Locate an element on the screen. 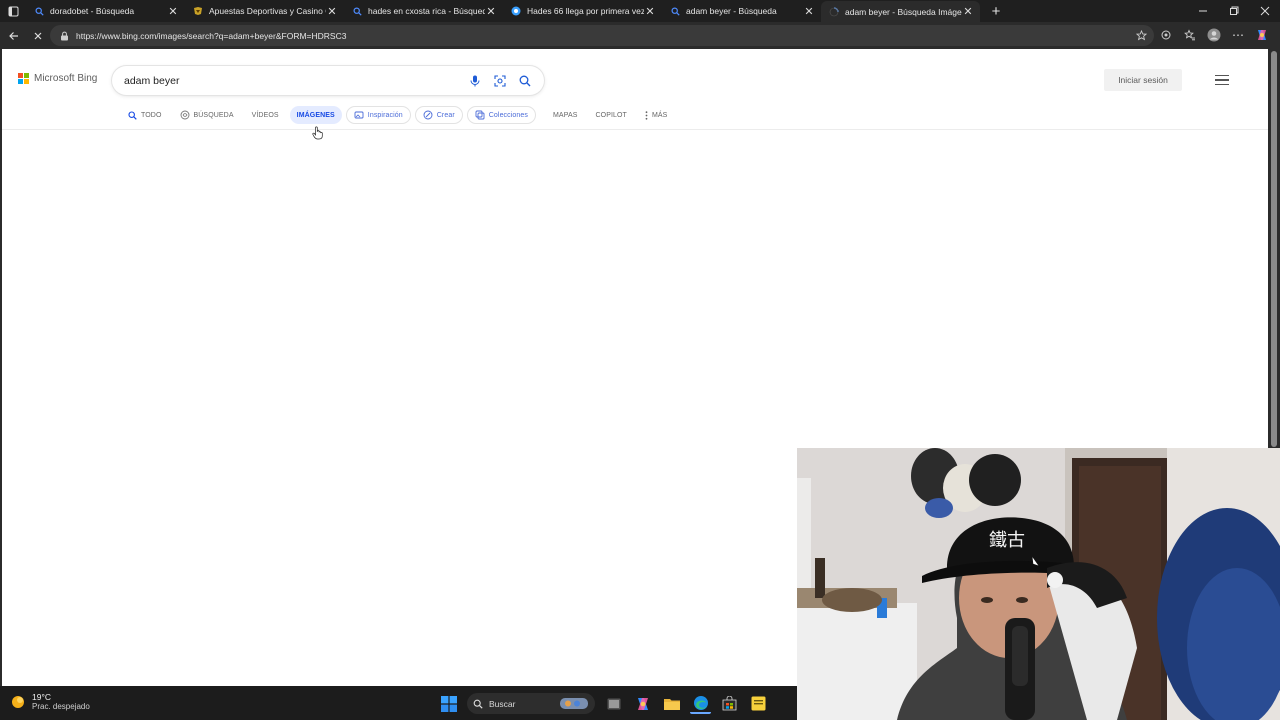 The image size is (1280, 720). scope-mas: MÁS is located at coordinates (656, 115).